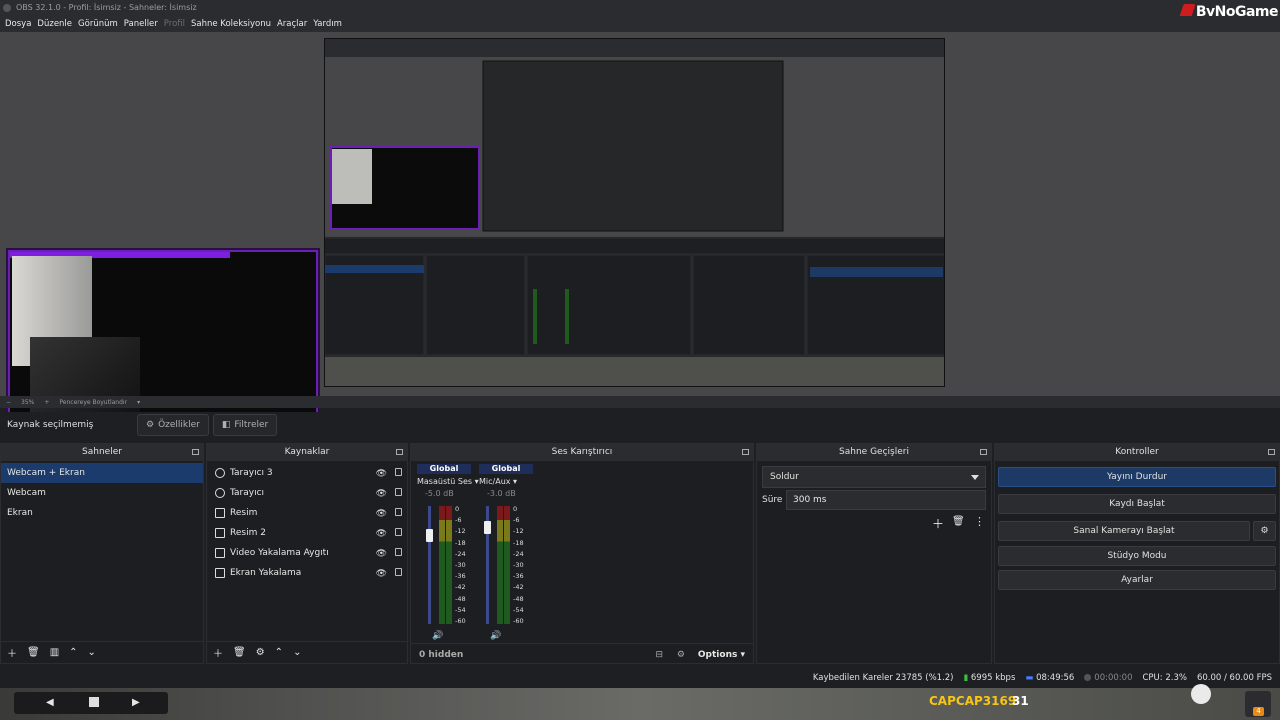 This screenshot has height=720, width=1280. What do you see at coordinates (1137, 504) in the screenshot?
I see `start-recording-button: Kaydı Başlat` at bounding box center [1137, 504].